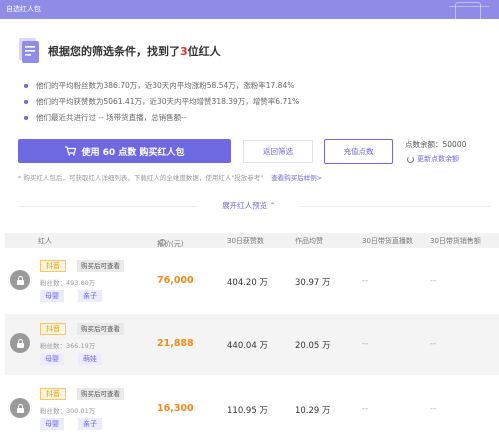  Describe the element at coordinates (438, 159) in the screenshot. I see `refresh-balance-label: 更新点数余额` at that location.